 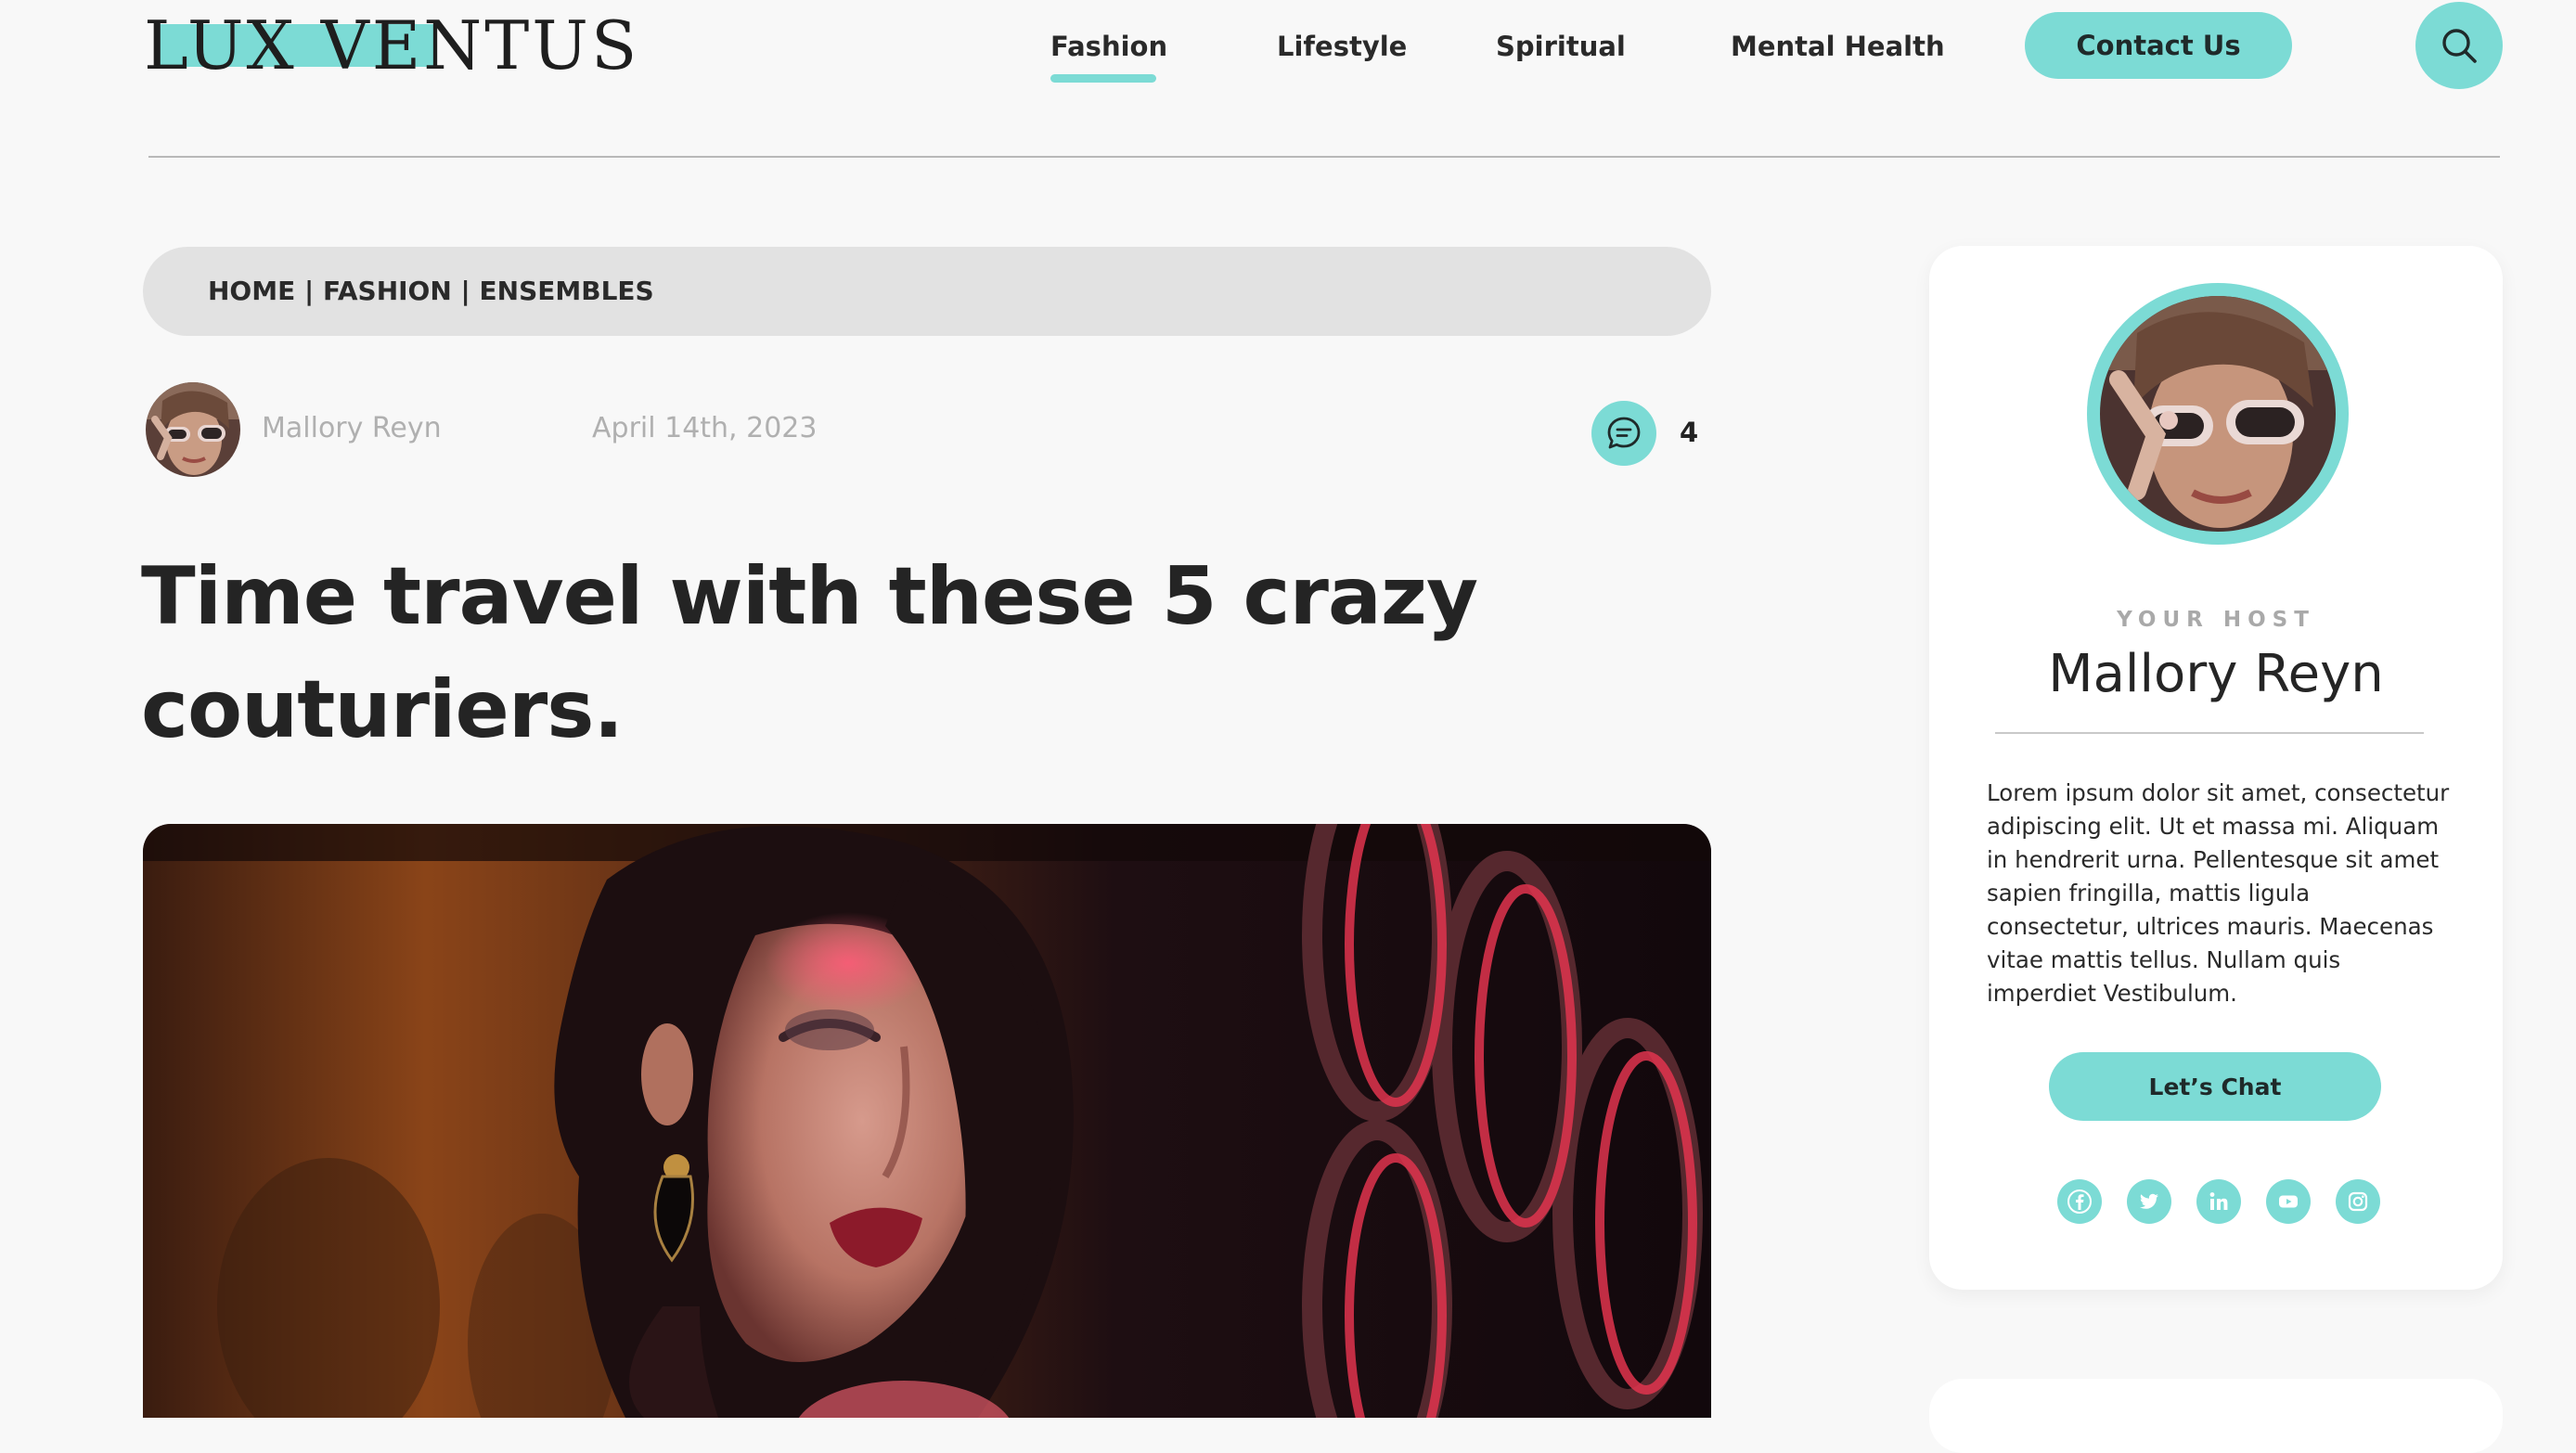 I want to click on facebook-link, so click(x=2079, y=1201).